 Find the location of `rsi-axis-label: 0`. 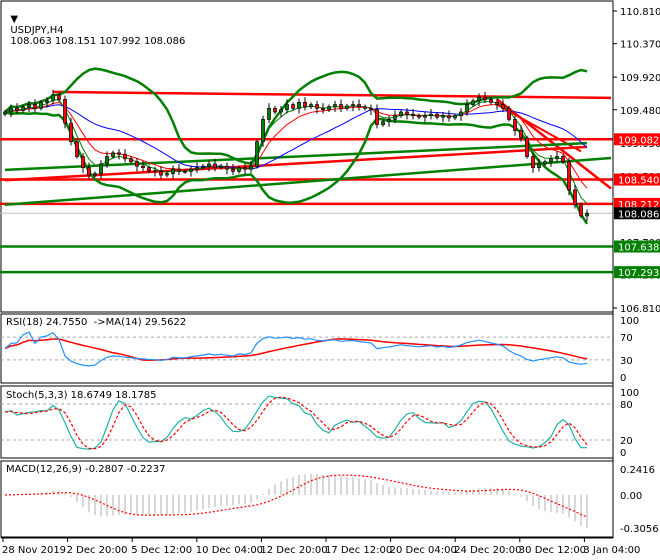

rsi-axis-label: 0 is located at coordinates (623, 378).